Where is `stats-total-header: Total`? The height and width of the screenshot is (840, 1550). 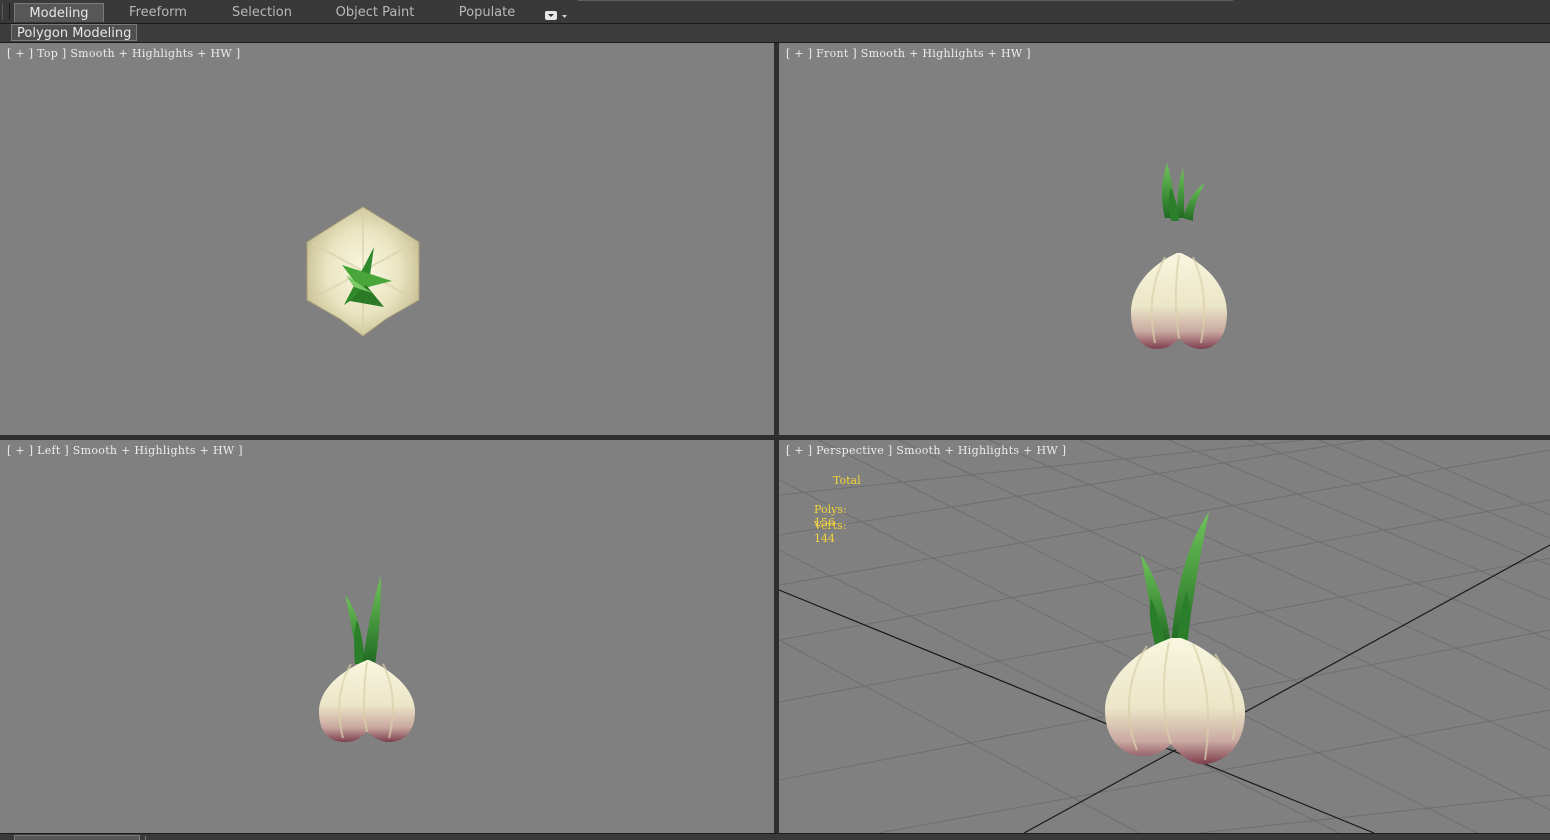
stats-total-header: Total is located at coordinates (847, 480).